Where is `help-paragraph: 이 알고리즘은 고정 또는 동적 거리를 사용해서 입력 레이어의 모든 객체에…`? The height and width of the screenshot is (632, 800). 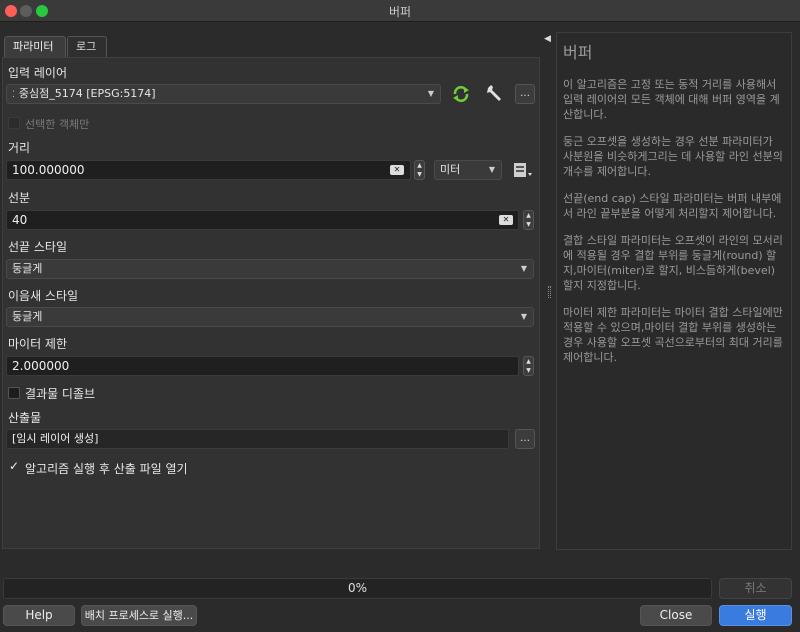
help-paragraph: 이 알고리즘은 고정 또는 동적 거리를 사용해서 입력 레이어의 모든 객체에… is located at coordinates (671, 99).